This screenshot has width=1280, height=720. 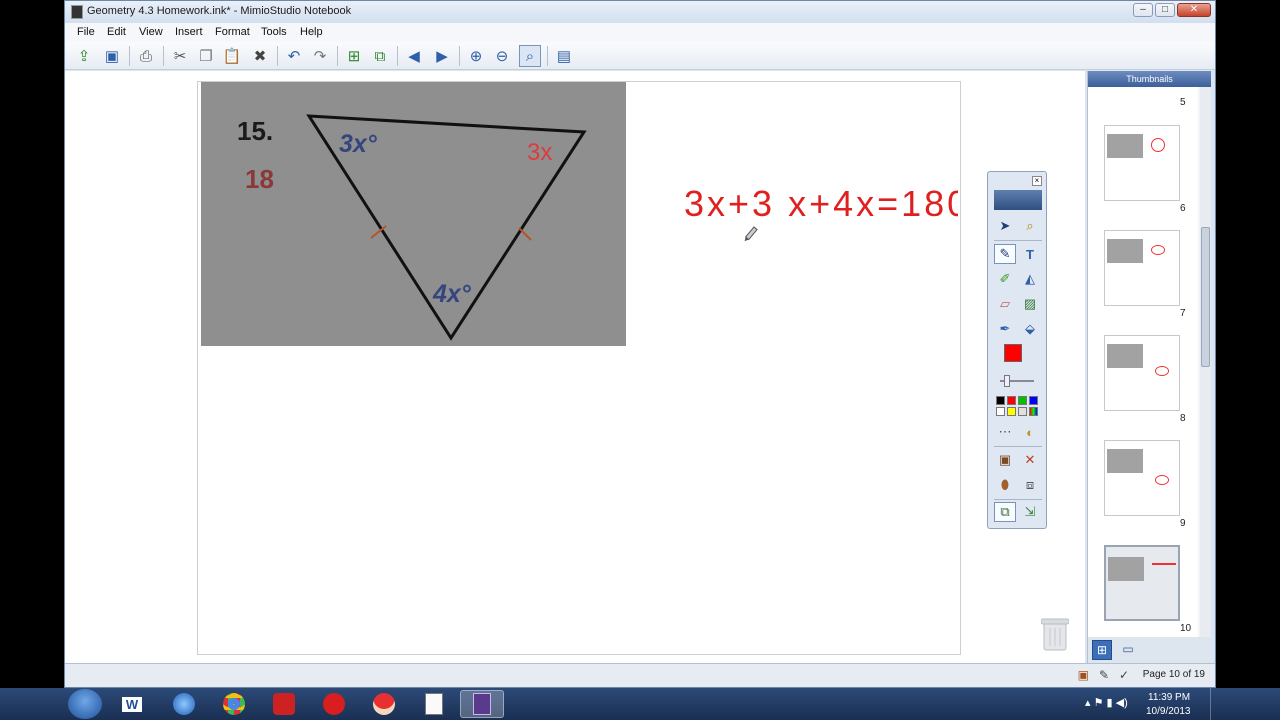 I want to click on swatch-green, so click(x=1022, y=400).